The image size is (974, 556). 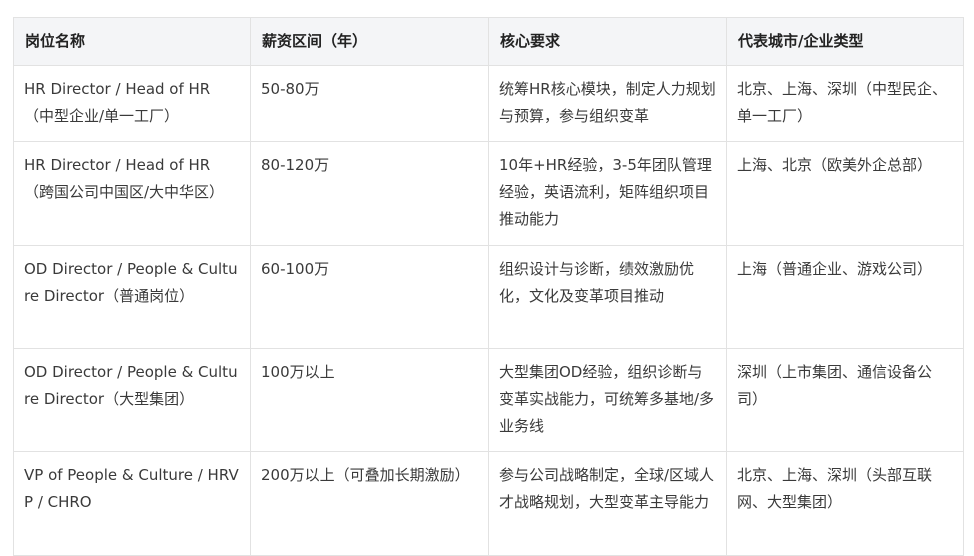 What do you see at coordinates (845, 400) in the screenshot?
I see `cell-city: 深圳（上市集团、通信设备公司）` at bounding box center [845, 400].